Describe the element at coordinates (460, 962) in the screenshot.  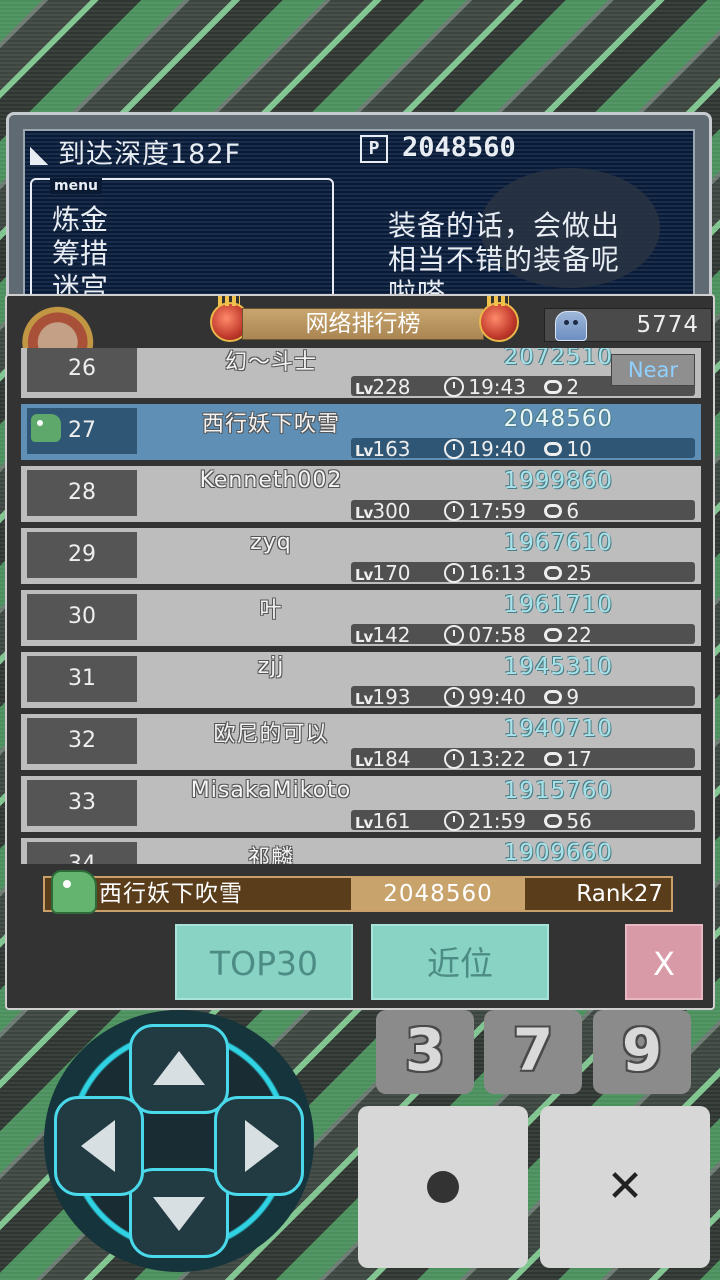
I see `nearby-button: 近位` at that location.